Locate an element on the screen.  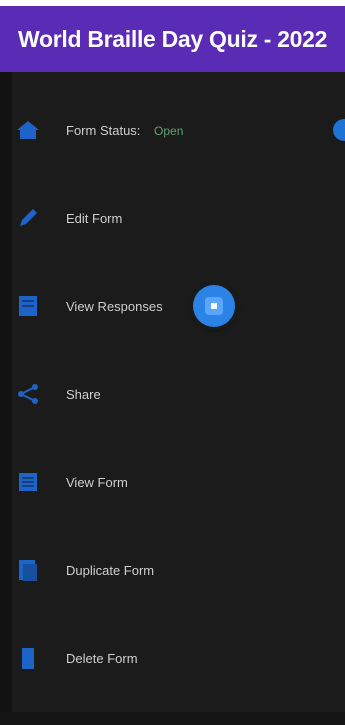
menu-item-label: Form Status: is located at coordinates (103, 130).